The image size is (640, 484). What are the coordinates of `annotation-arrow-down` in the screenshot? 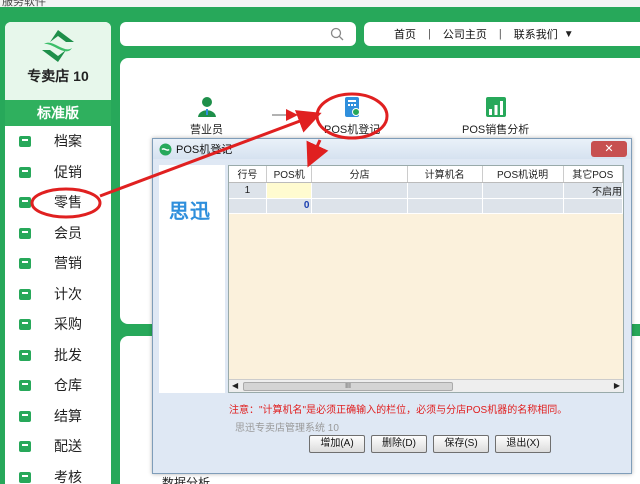 It's located at (317, 153).